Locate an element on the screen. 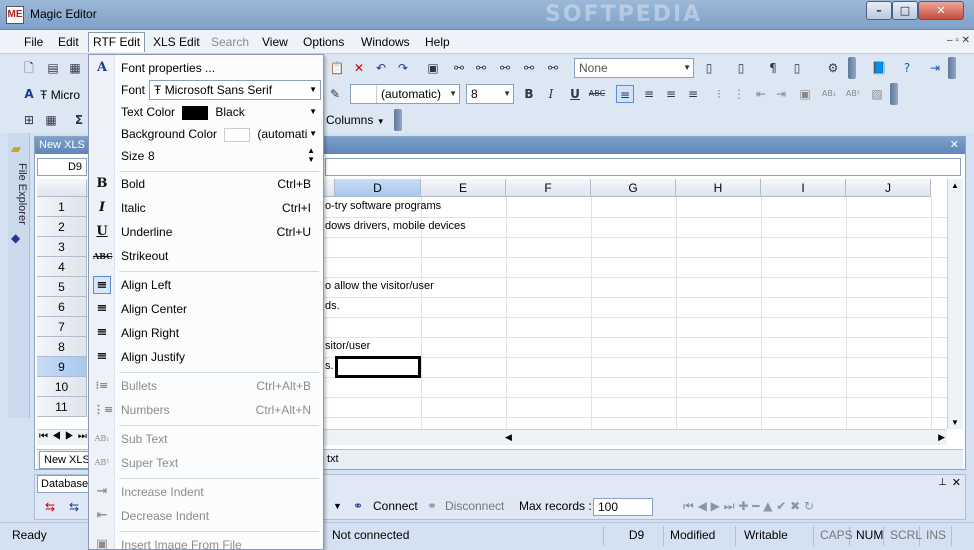 The width and height of the screenshot is (974, 550). folder-icon: ▰ is located at coordinates (16, 149).